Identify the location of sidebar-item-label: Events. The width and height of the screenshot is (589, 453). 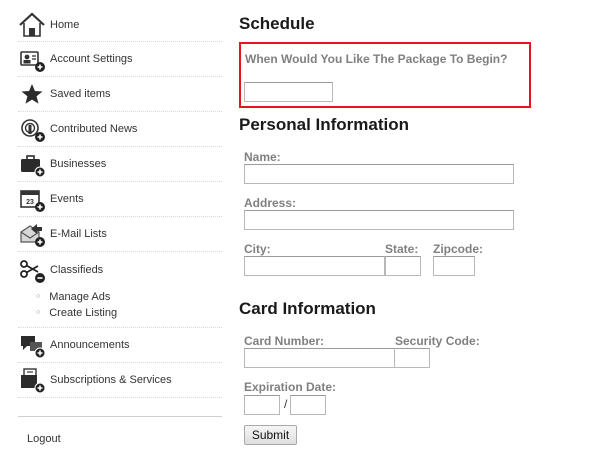
(67, 199).